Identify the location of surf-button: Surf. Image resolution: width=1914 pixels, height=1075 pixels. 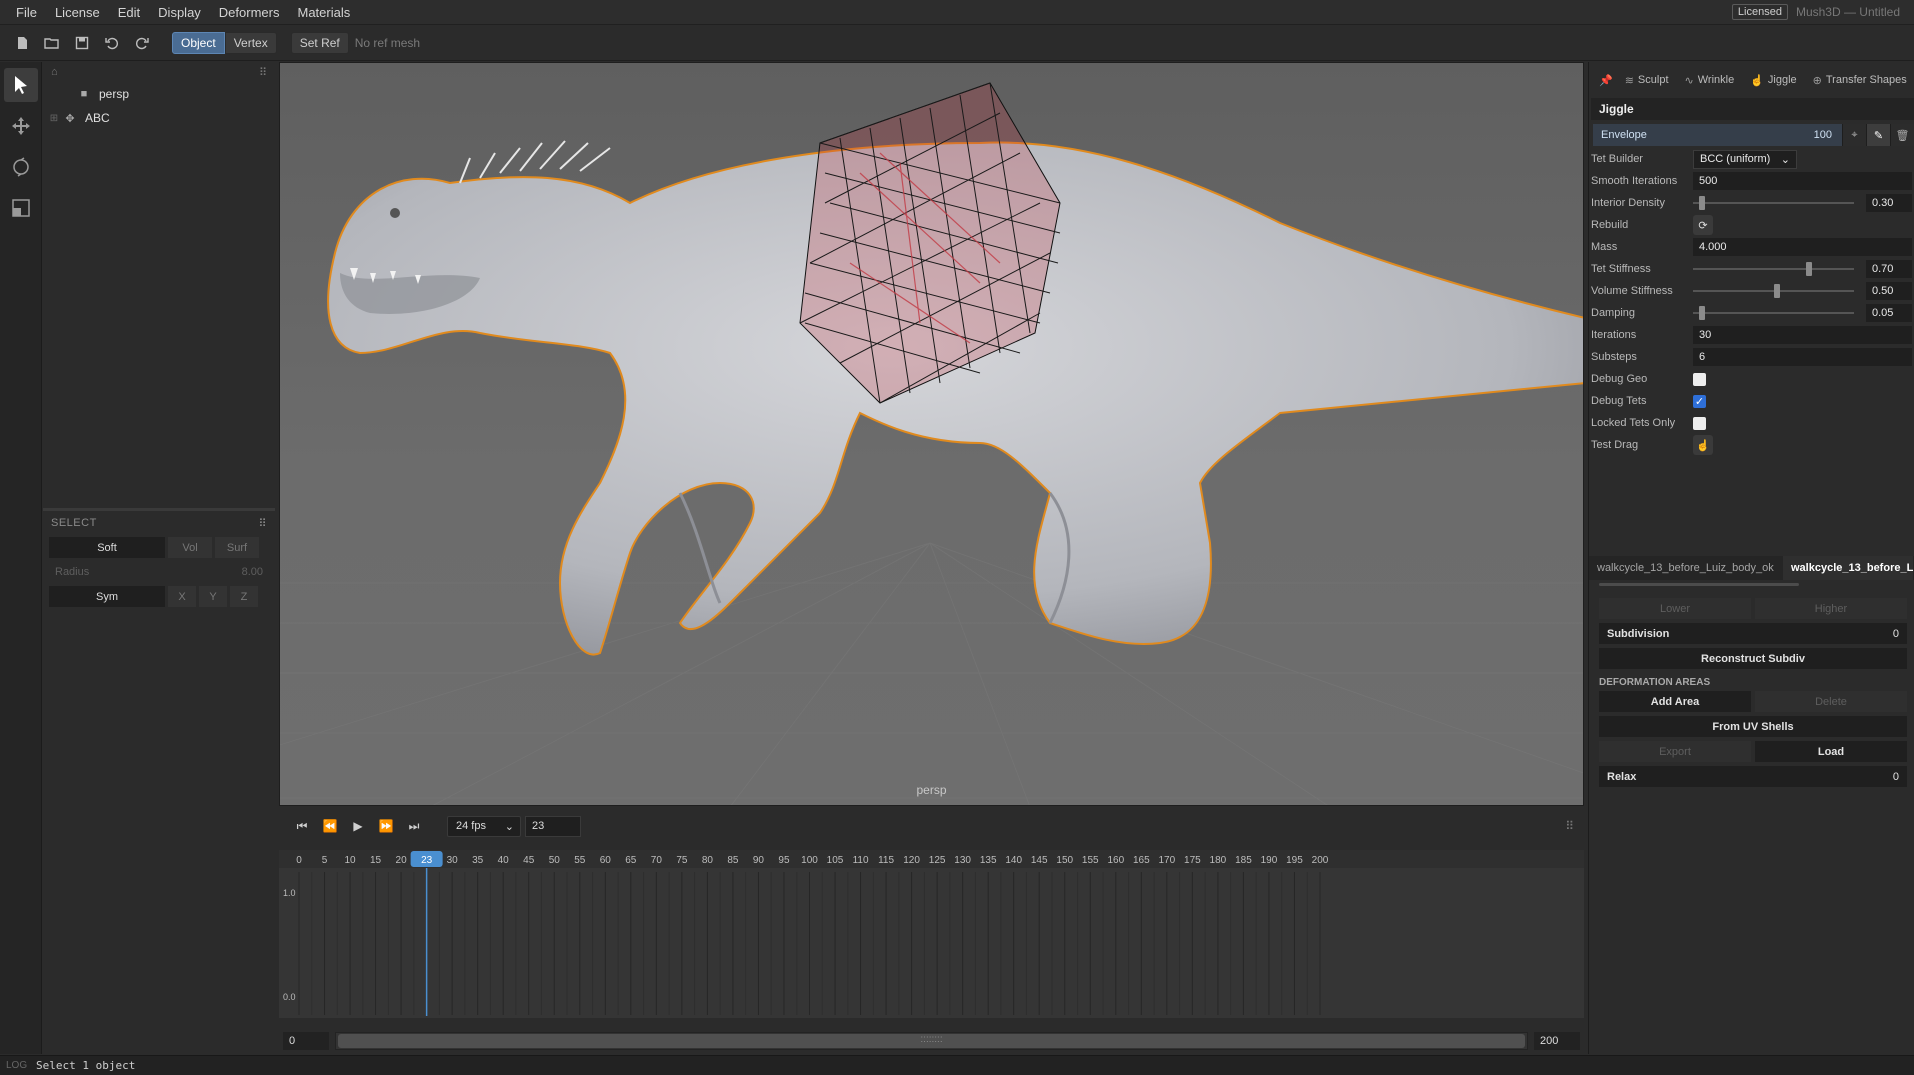
(237, 547).